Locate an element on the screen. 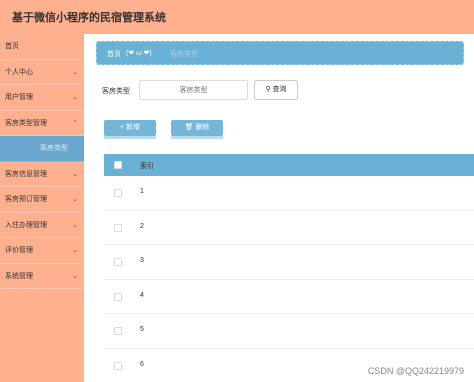 This screenshot has width=474, height=382. sidebar-item-user-management: 用户管理 ⌄ is located at coordinates (42, 98).